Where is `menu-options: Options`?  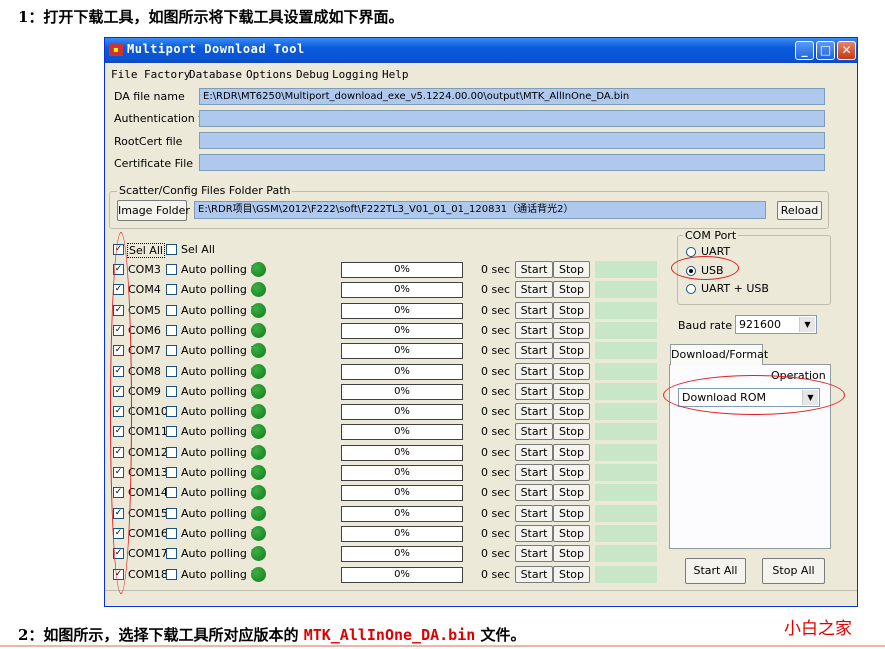 menu-options: Options is located at coordinates (269, 74).